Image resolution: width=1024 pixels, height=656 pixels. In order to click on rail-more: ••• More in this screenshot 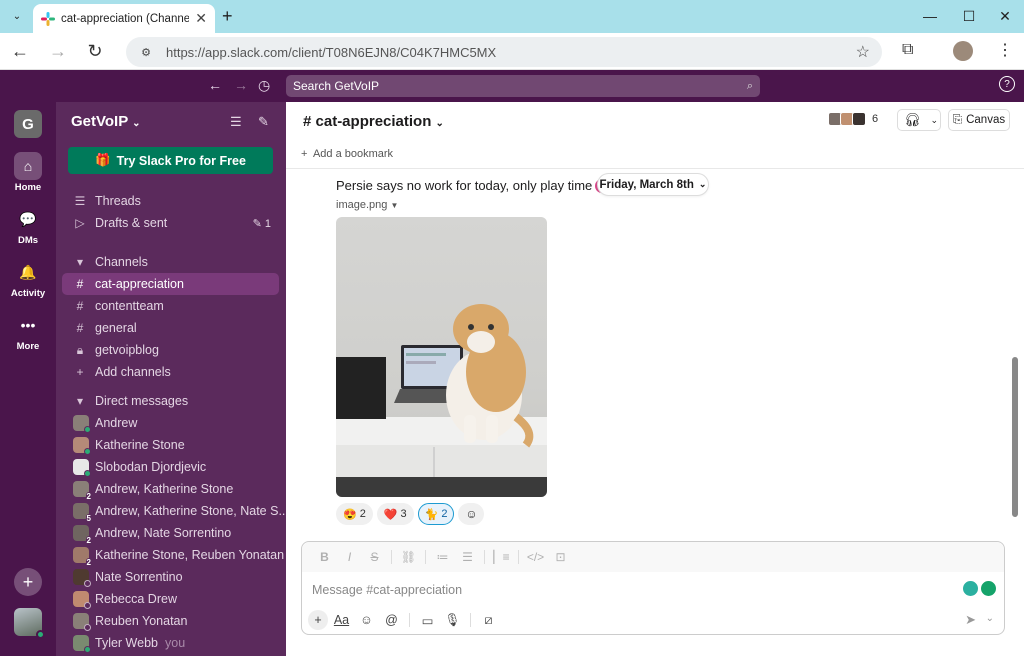, I will do `click(28, 331)`.